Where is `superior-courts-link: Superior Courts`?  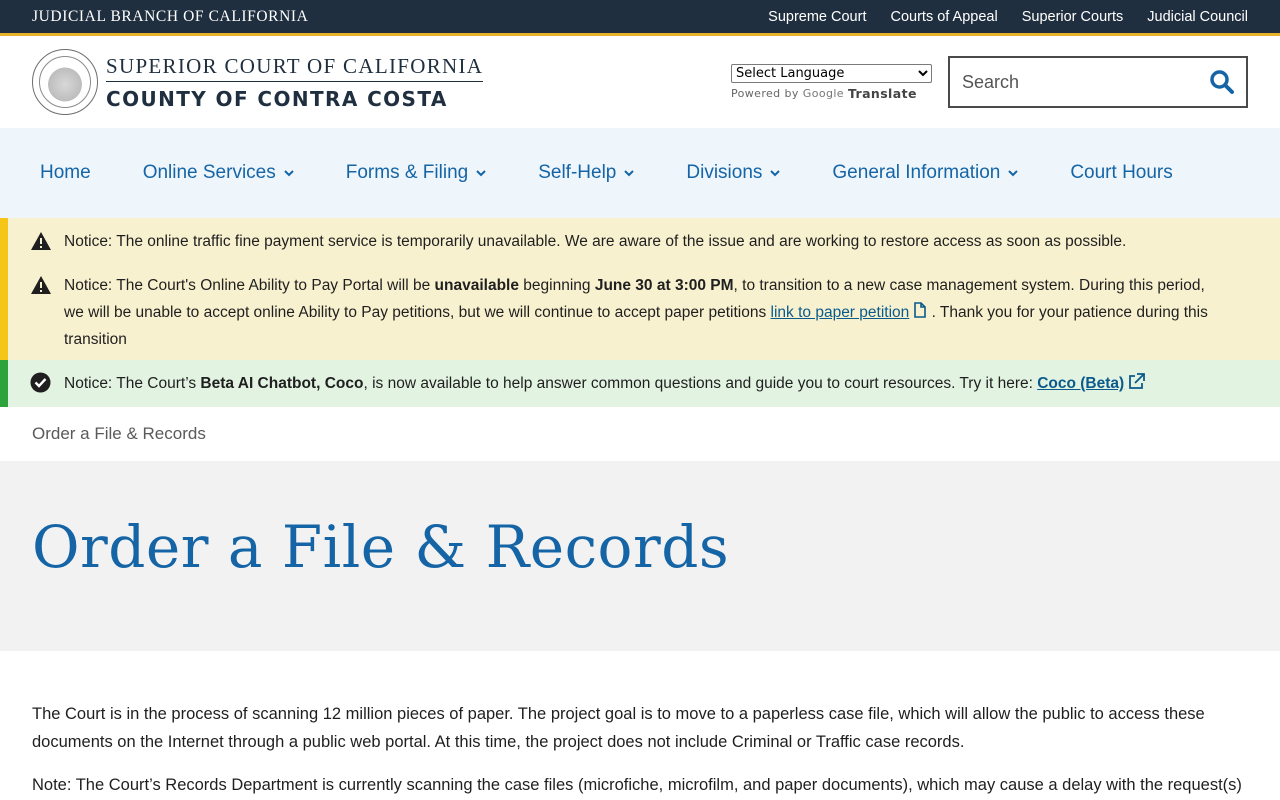
superior-courts-link: Superior Courts is located at coordinates (1073, 17).